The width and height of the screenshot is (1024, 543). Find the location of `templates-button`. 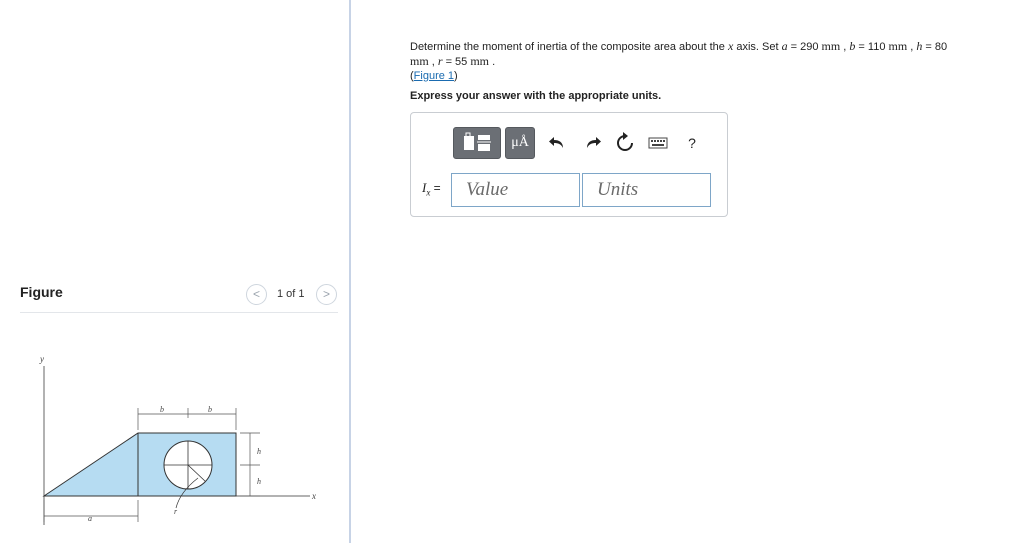

templates-button is located at coordinates (477, 143).